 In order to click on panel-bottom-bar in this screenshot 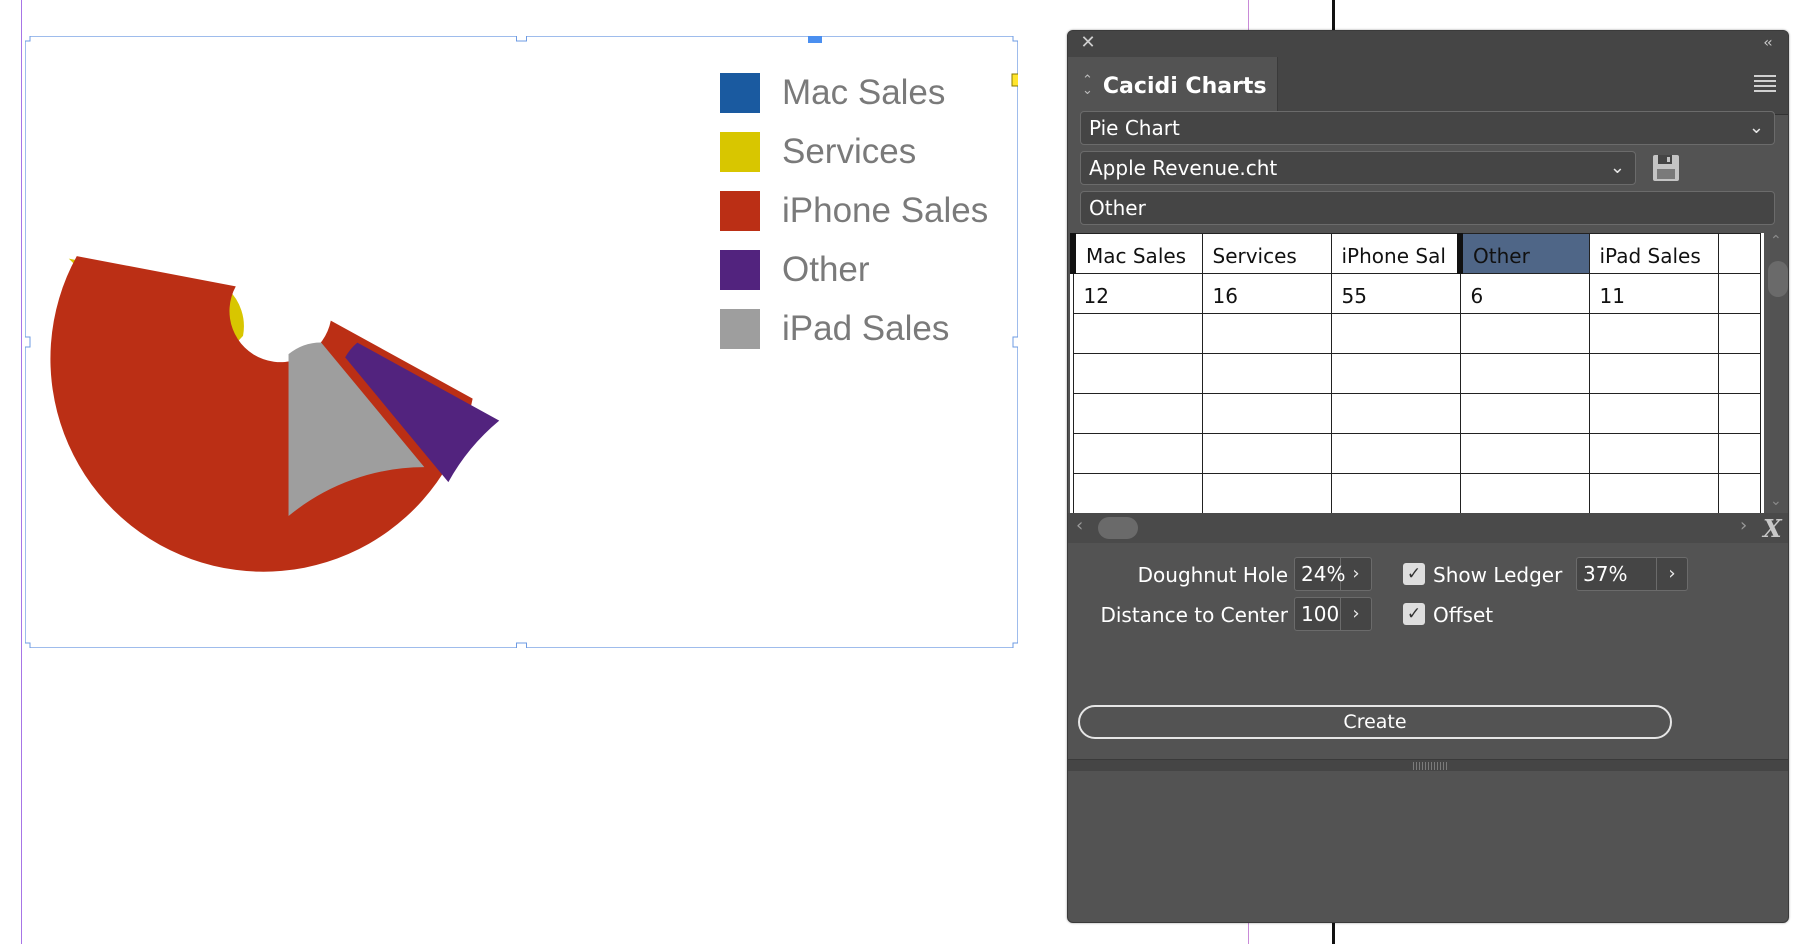, I will do `click(1428, 765)`.